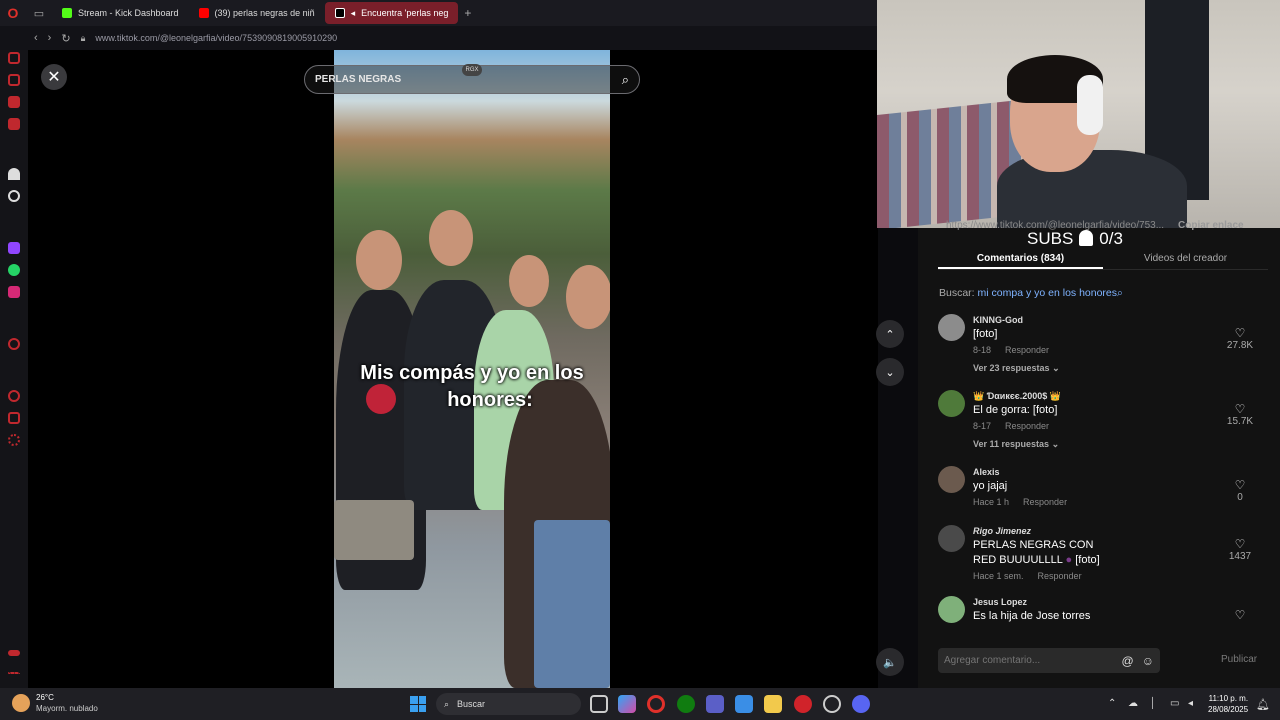  I want to click on workspaces-icon: ▭, so click(39, 13).